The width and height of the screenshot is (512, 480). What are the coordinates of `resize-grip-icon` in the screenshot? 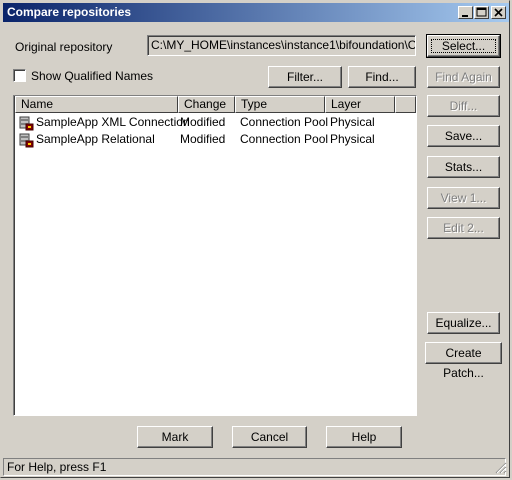 It's located at (501, 468).